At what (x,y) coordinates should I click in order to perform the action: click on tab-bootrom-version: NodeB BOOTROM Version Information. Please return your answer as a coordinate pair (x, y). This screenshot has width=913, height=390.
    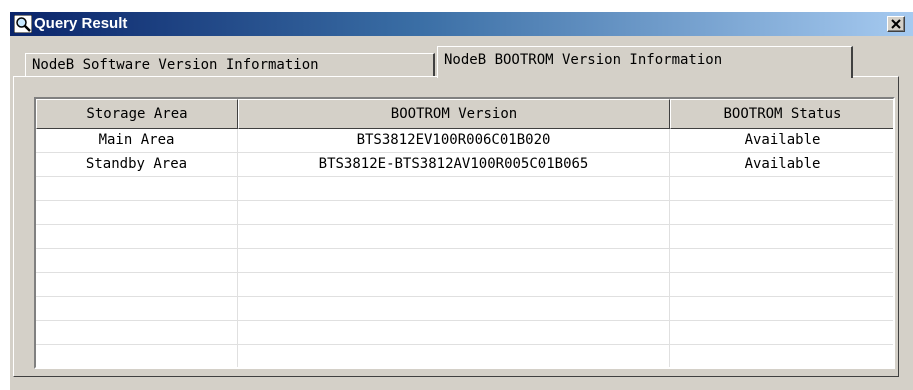
    Looking at the image, I should click on (645, 62).